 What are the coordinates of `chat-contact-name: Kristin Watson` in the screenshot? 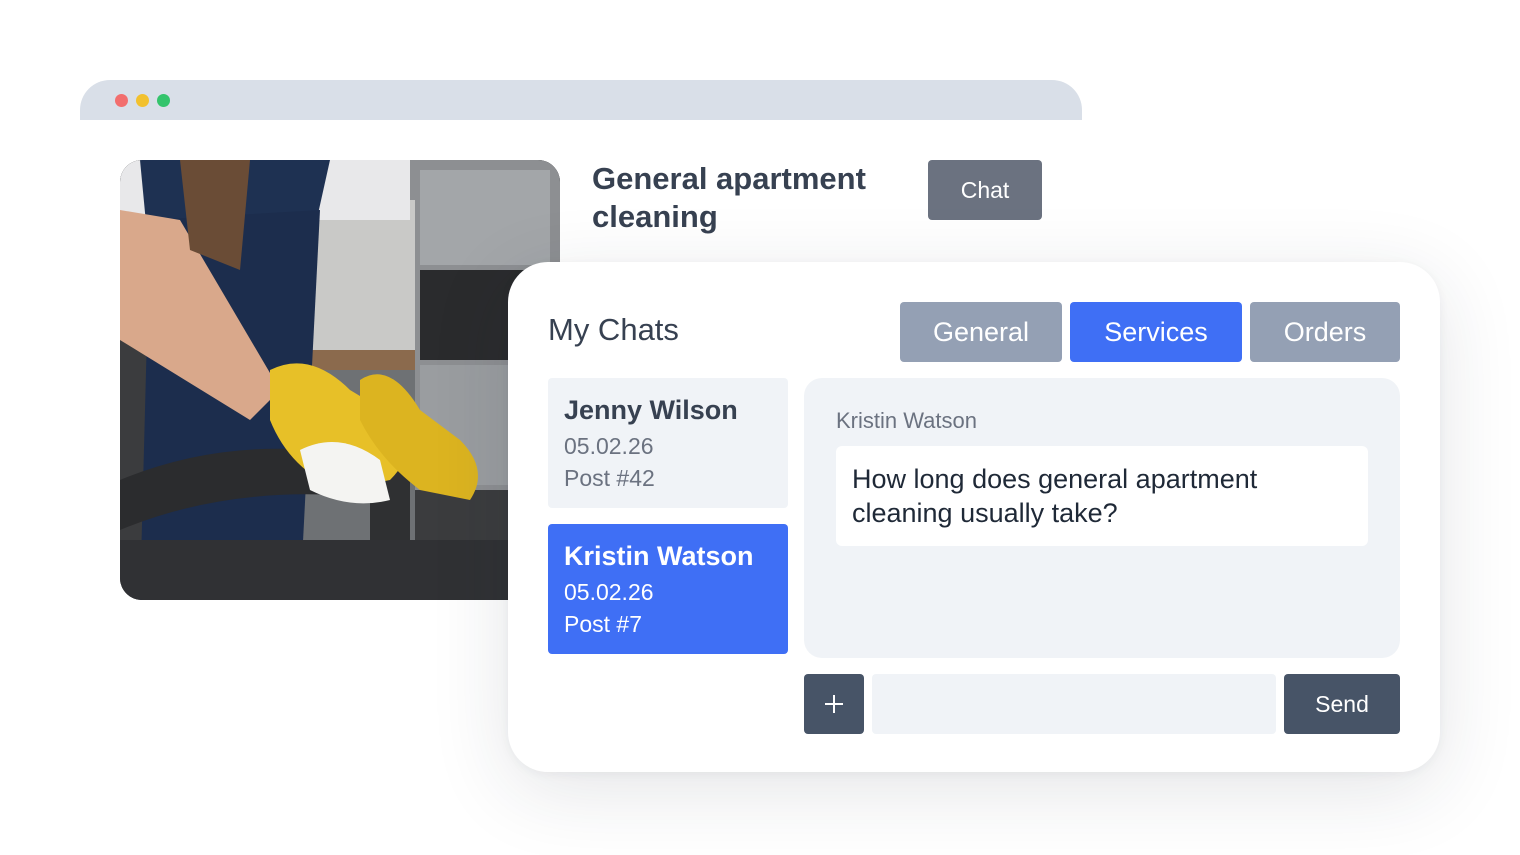 It's located at (659, 556).